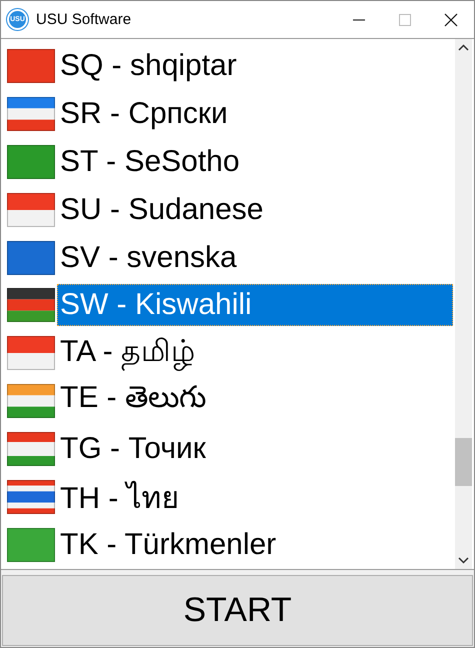 The width and height of the screenshot is (475, 648). I want to click on language-item: SQ - shqiptar, so click(255, 65).